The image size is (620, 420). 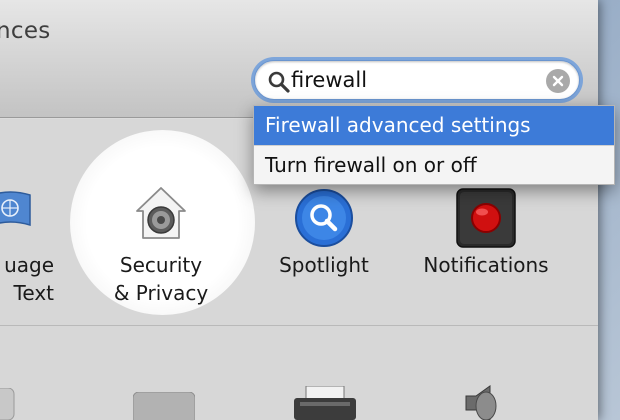 What do you see at coordinates (434, 125) in the screenshot?
I see `suggestion-firewall-advanced: Firewall advanced settings` at bounding box center [434, 125].